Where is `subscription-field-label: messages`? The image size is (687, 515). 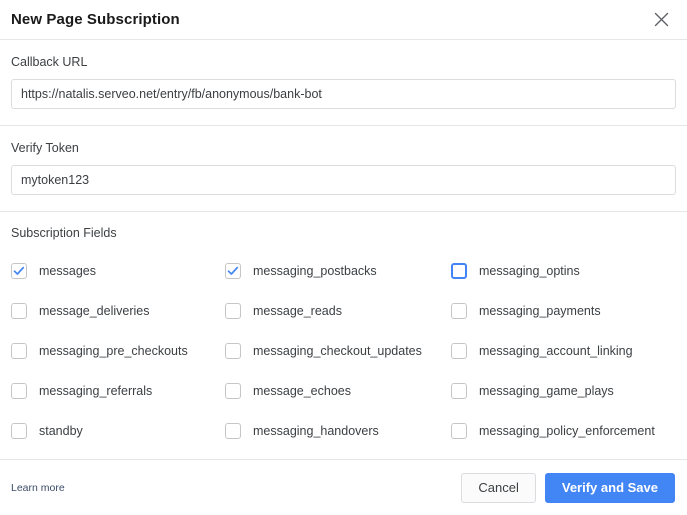
subscription-field-label: messages is located at coordinates (67, 271).